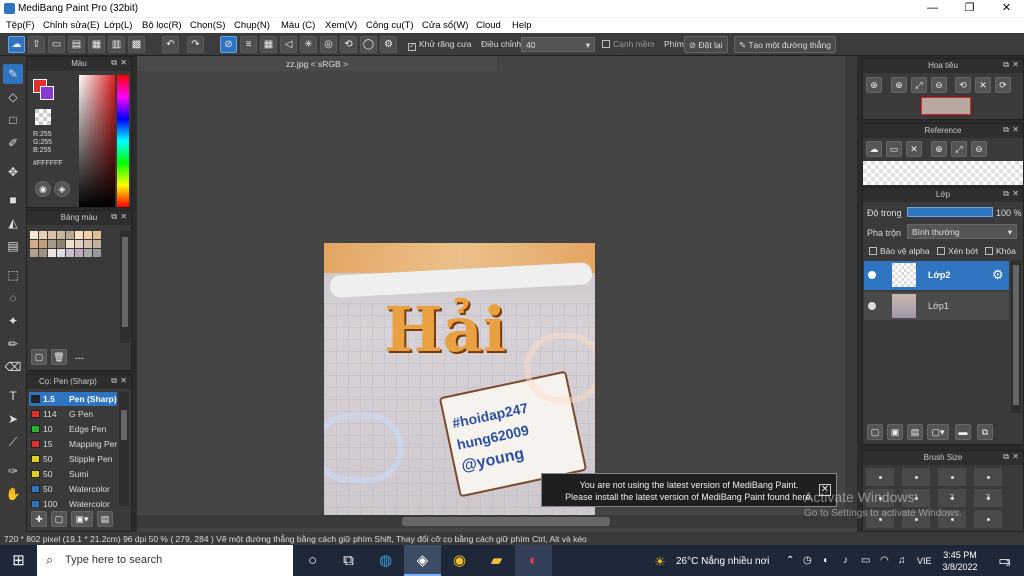 Image resolution: width=1024 pixels, height=576 pixels. I want to click on close-button: ✕, so click(1006, 8).